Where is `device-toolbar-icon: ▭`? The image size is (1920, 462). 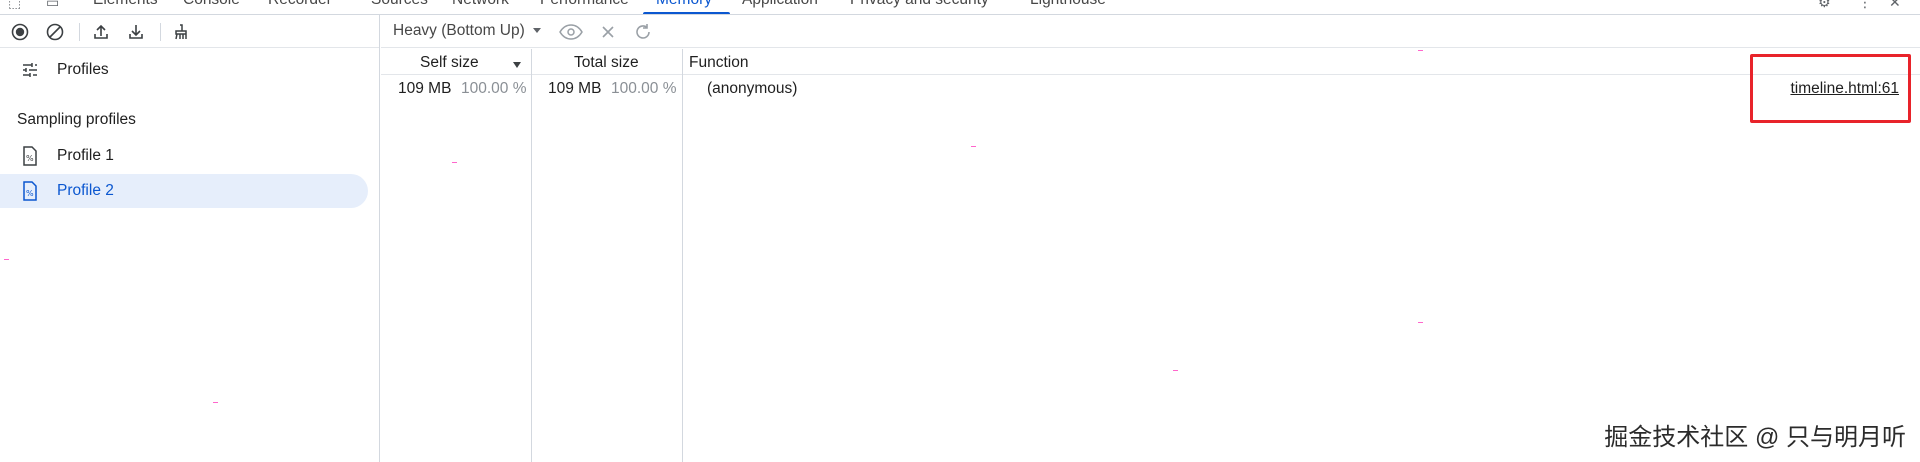
device-toolbar-icon: ▭ is located at coordinates (52, 5).